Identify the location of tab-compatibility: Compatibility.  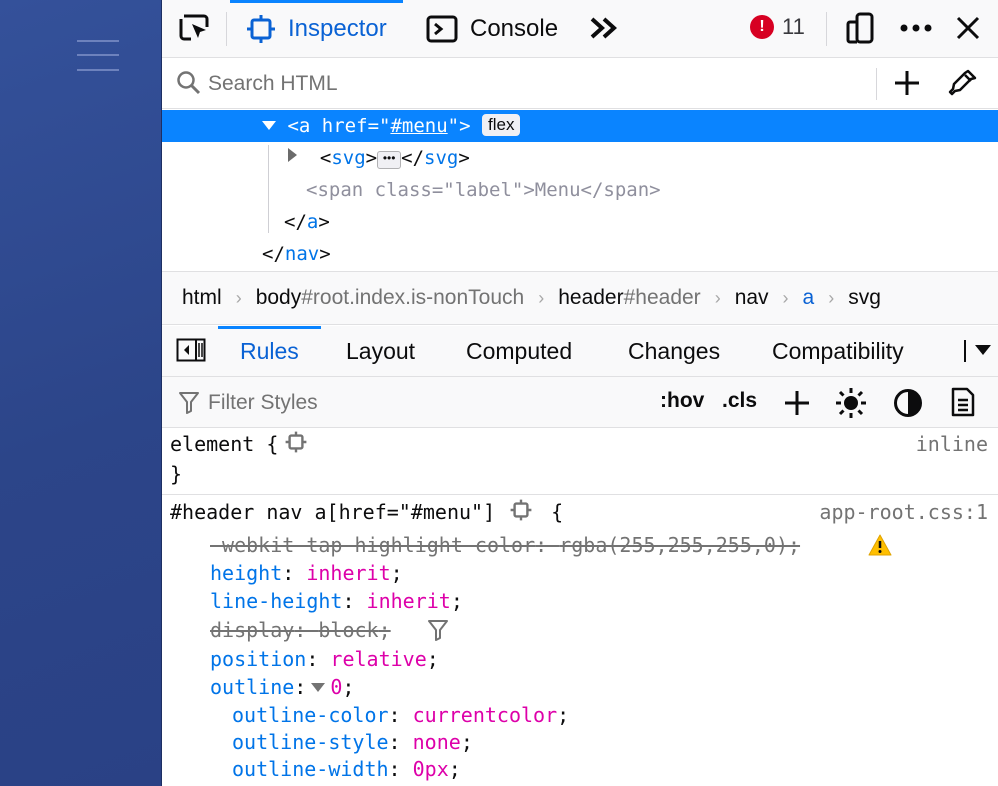
(838, 351).